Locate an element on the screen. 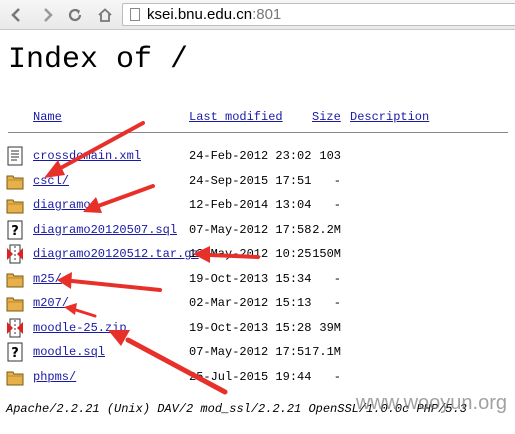  file-link: moodle-25.zip is located at coordinates (80, 328).